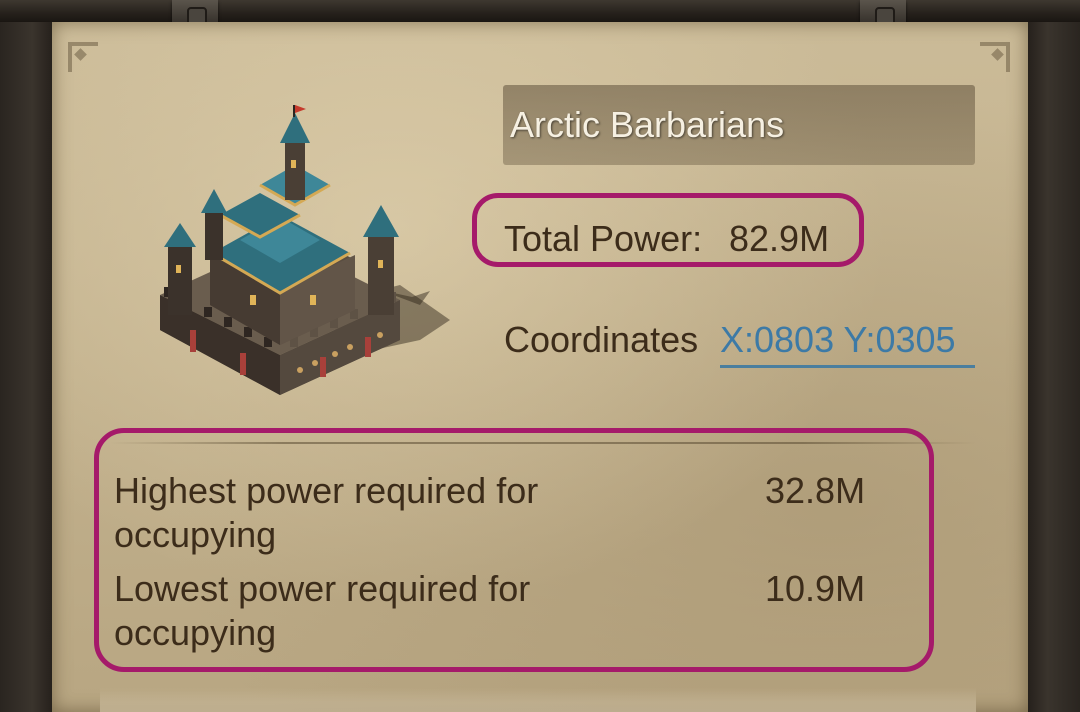  What do you see at coordinates (538, 700) in the screenshot?
I see `bottom-strip` at bounding box center [538, 700].